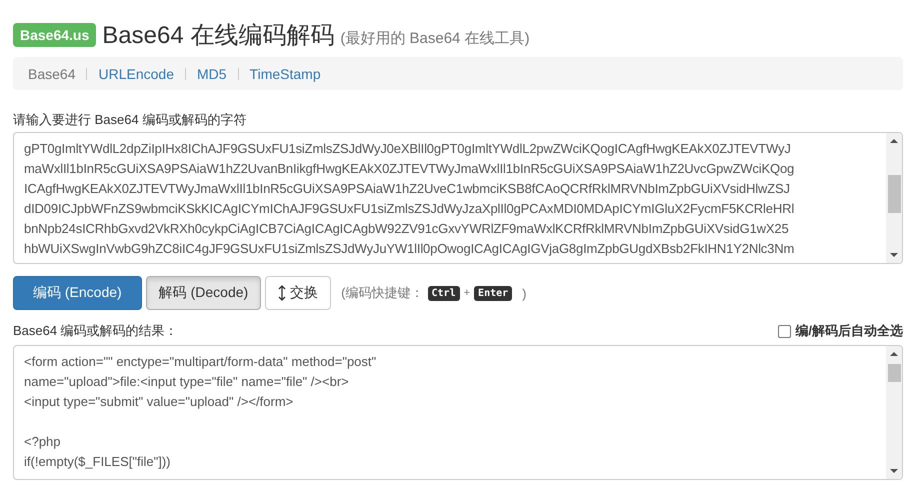 The image size is (910, 494). I want to click on page-title: Base64 在线编码解码, so click(218, 36).